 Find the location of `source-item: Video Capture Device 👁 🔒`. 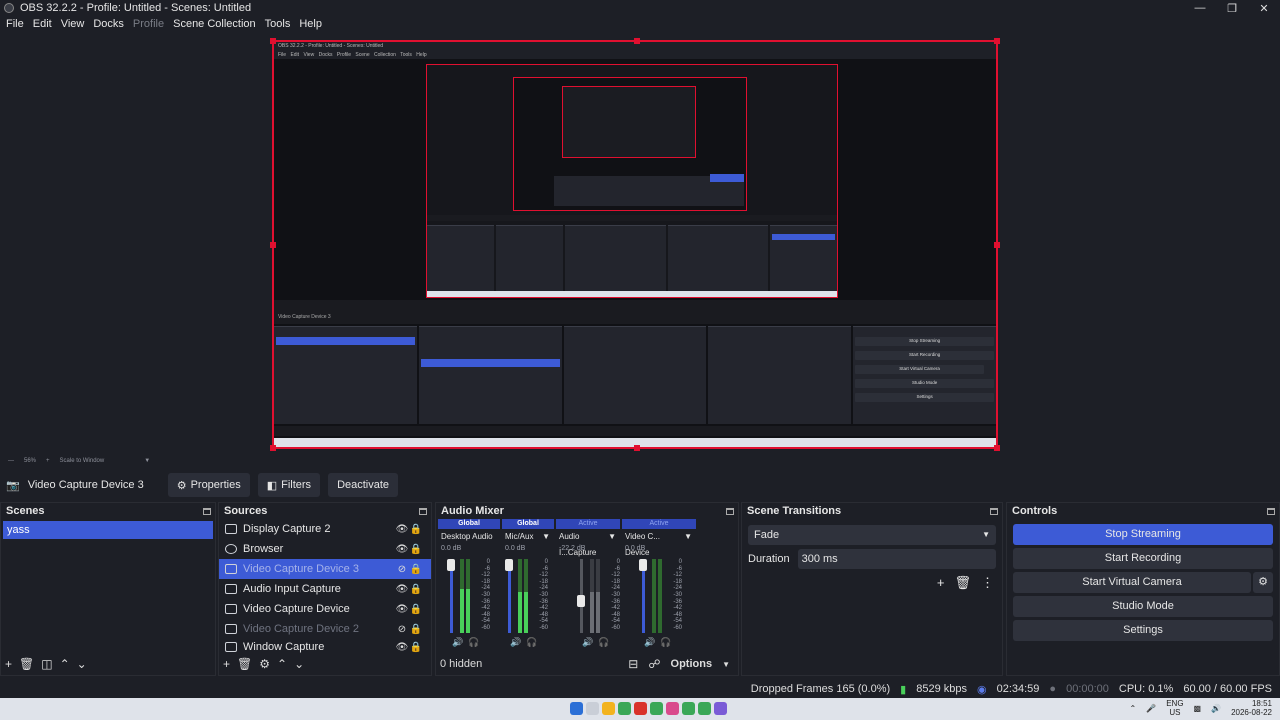

source-item: Video Capture Device 👁 🔒 is located at coordinates (325, 609).